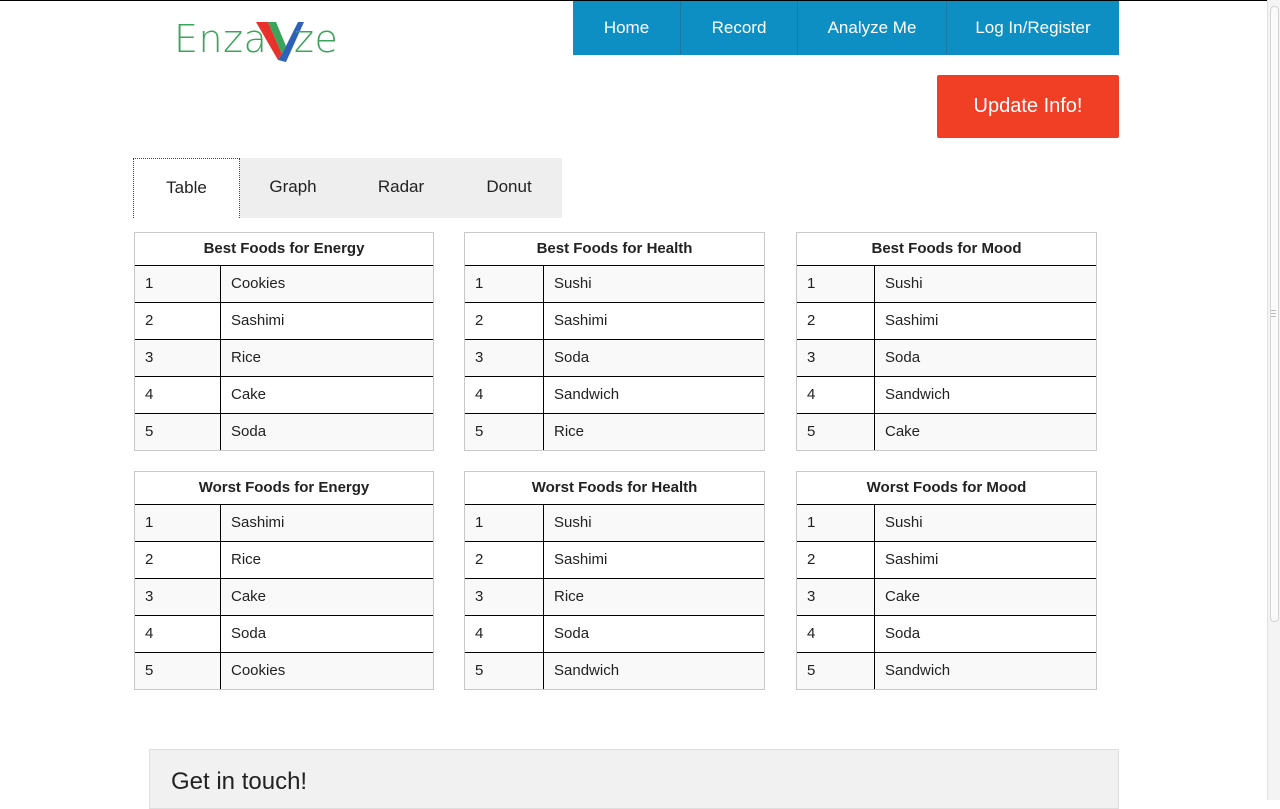  Describe the element at coordinates (614, 488) in the screenshot. I see `table-title: Worst Foods for Health` at that location.